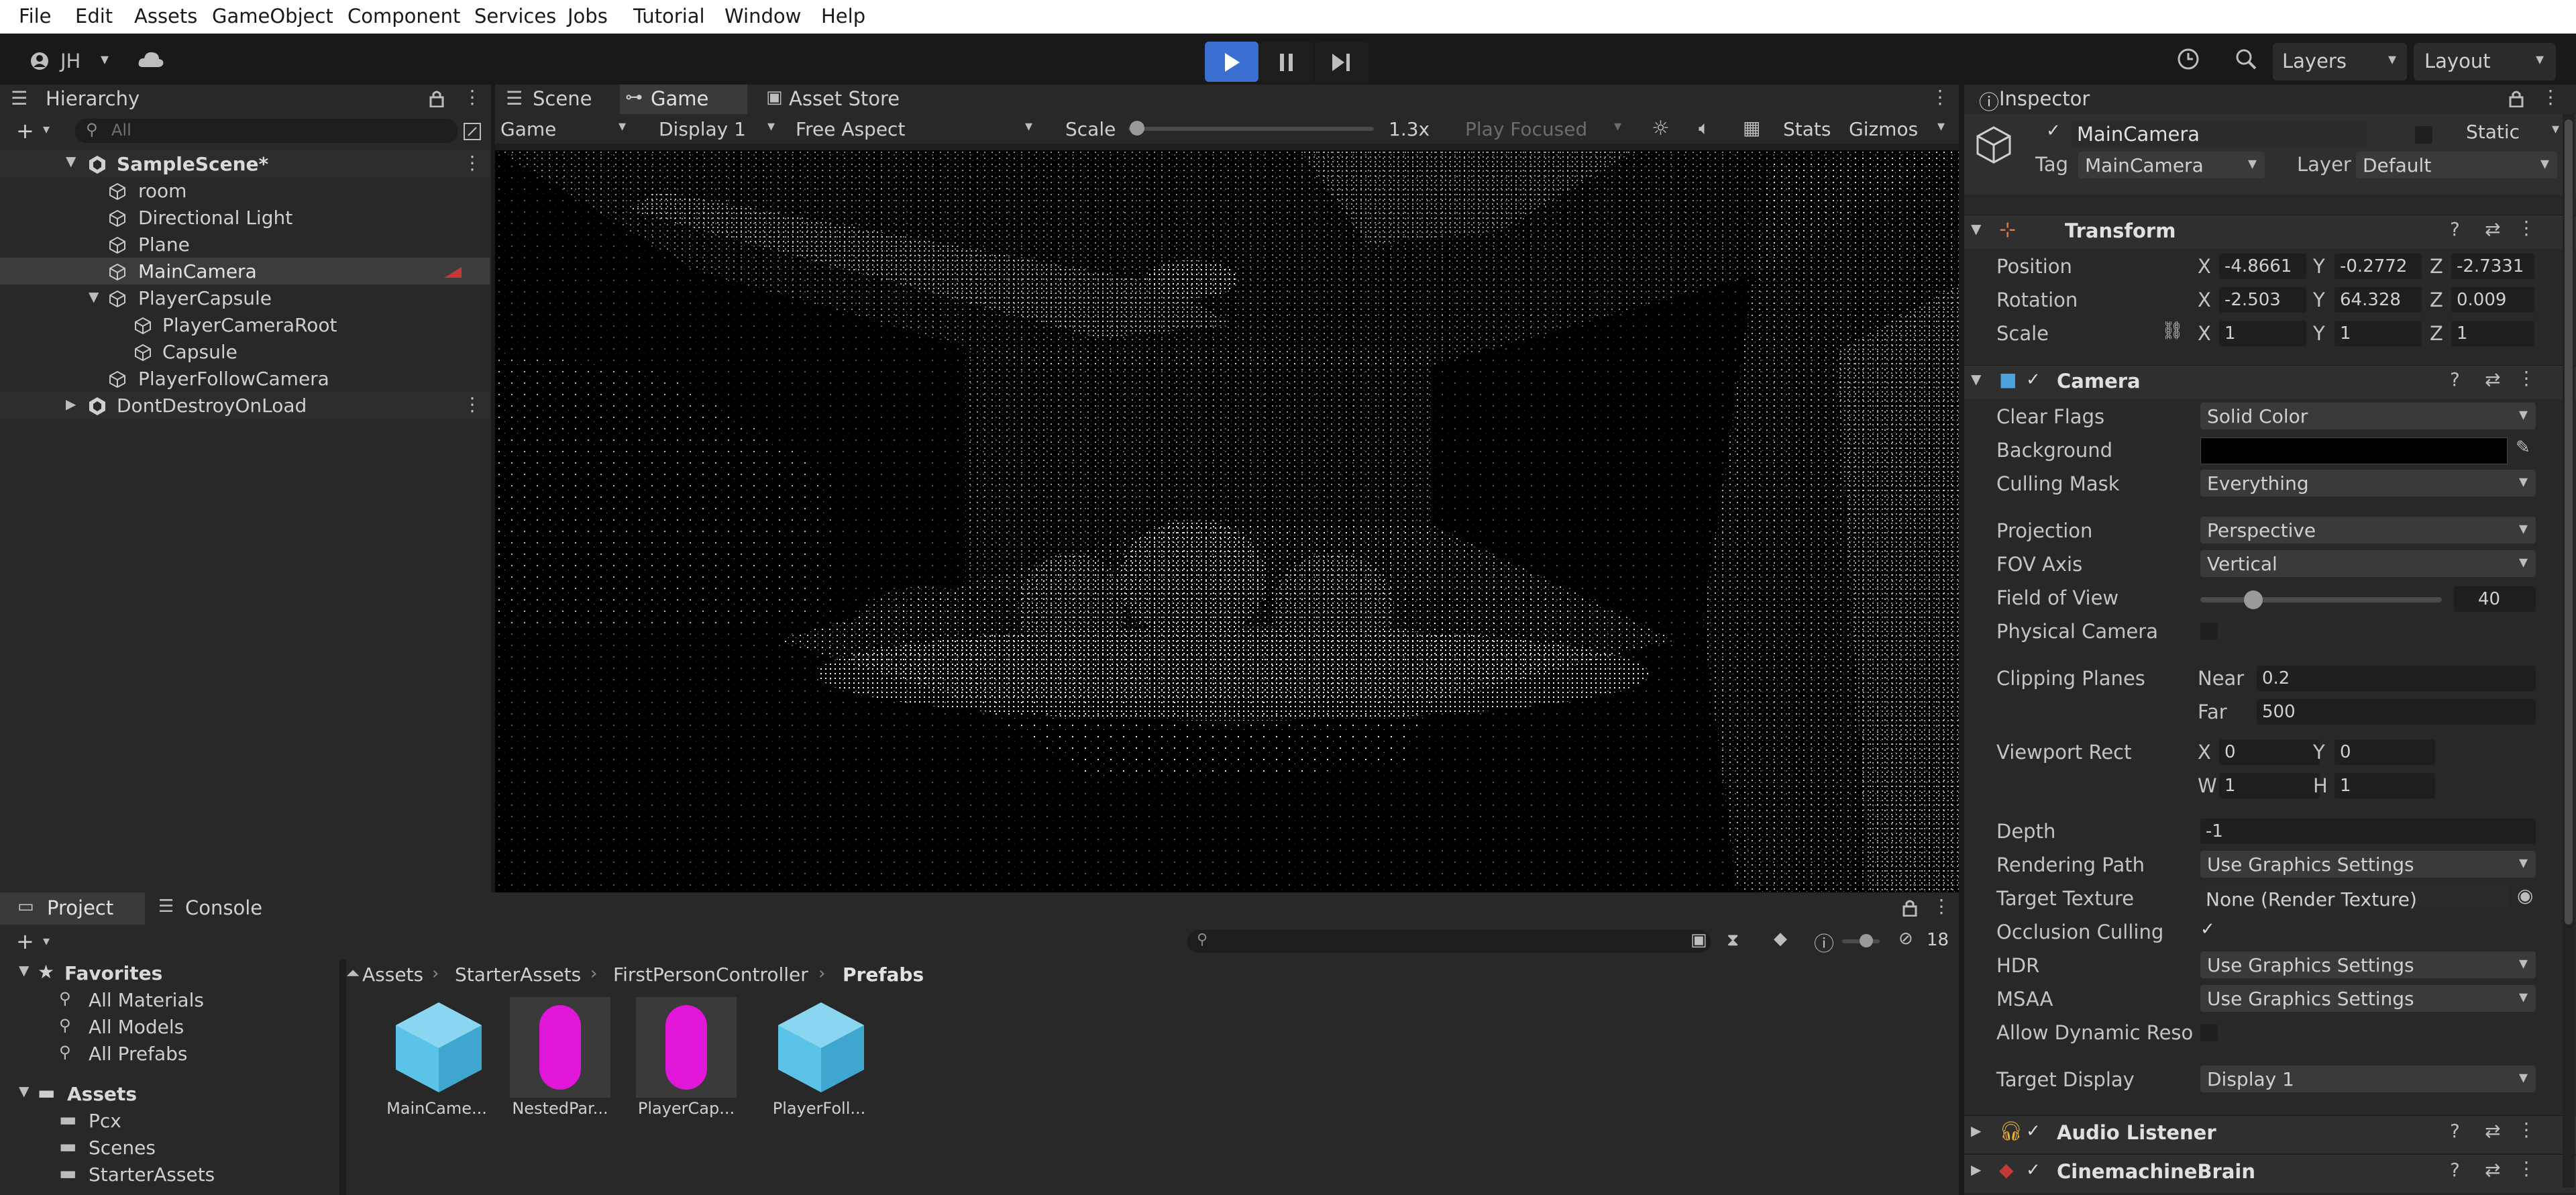 This screenshot has height=1195, width=2576. I want to click on hierarchy-item-room: room, so click(245, 190).